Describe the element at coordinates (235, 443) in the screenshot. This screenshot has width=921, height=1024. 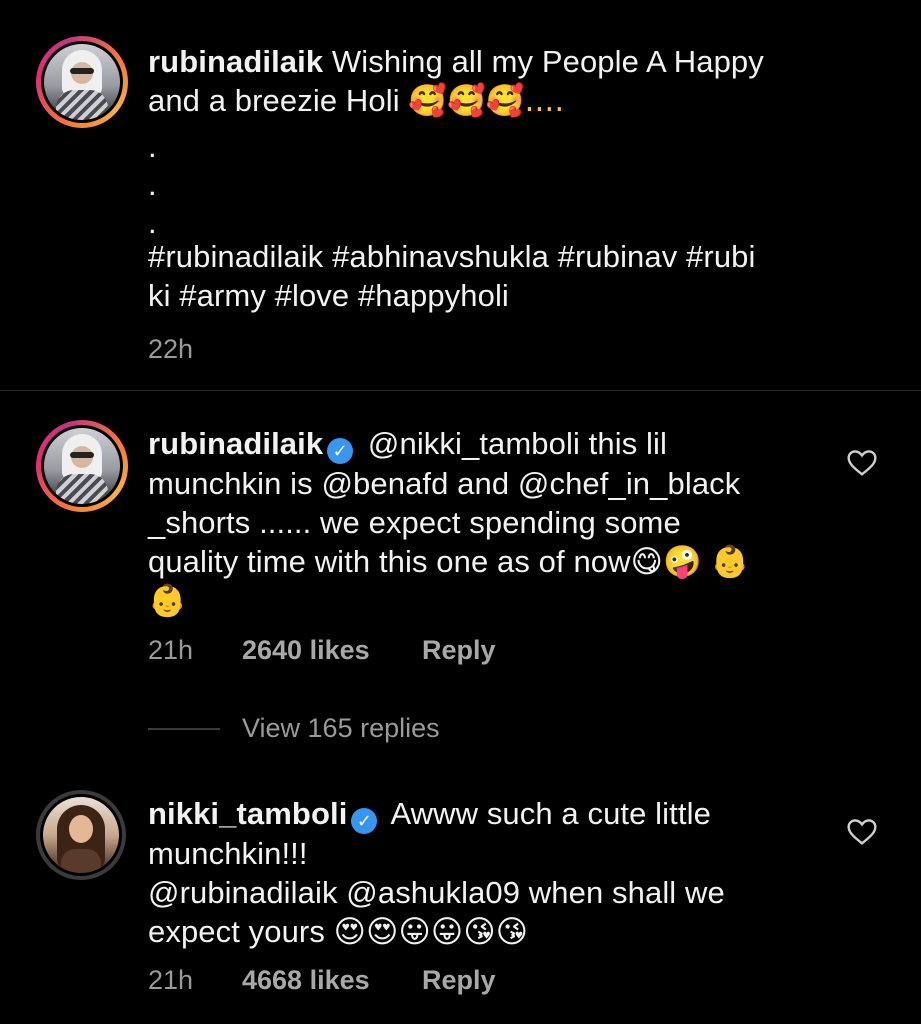
I see `comment-username: rubinadilaik` at that location.